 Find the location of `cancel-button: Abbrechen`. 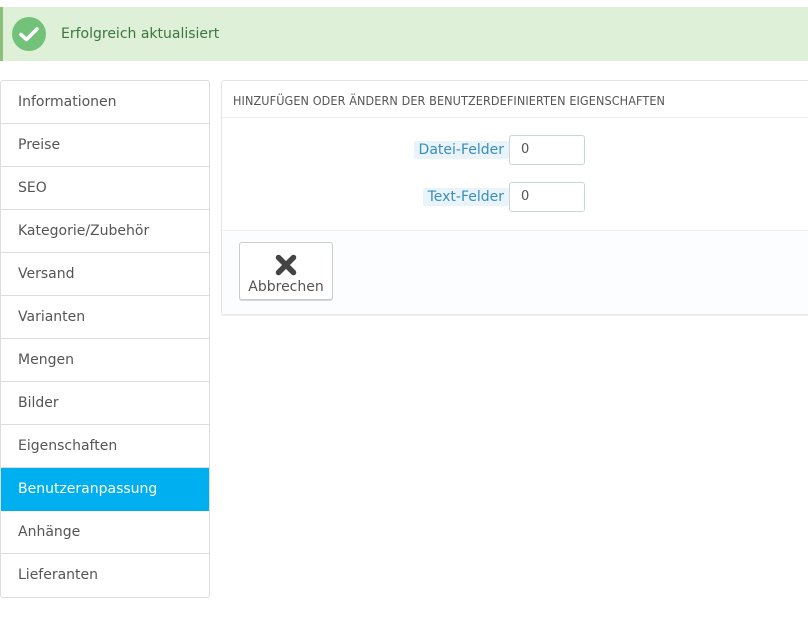

cancel-button: Abbrechen is located at coordinates (286, 271).